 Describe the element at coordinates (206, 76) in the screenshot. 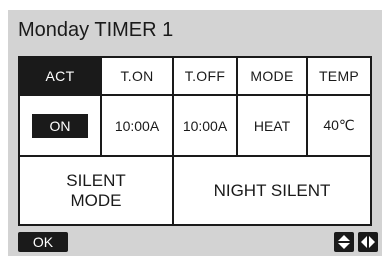

I see `column-header-t-off: T.OFF` at that location.